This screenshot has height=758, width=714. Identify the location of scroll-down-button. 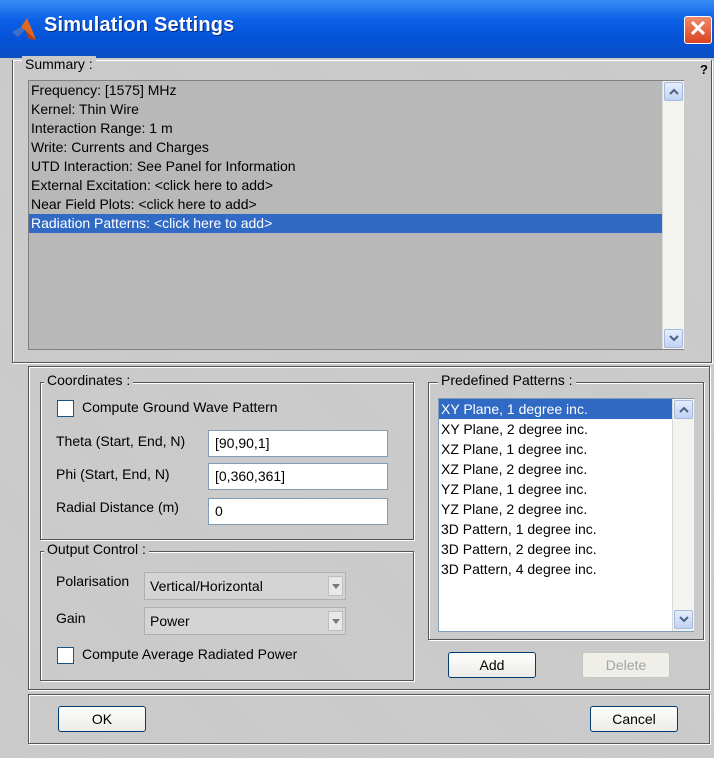
(673, 338).